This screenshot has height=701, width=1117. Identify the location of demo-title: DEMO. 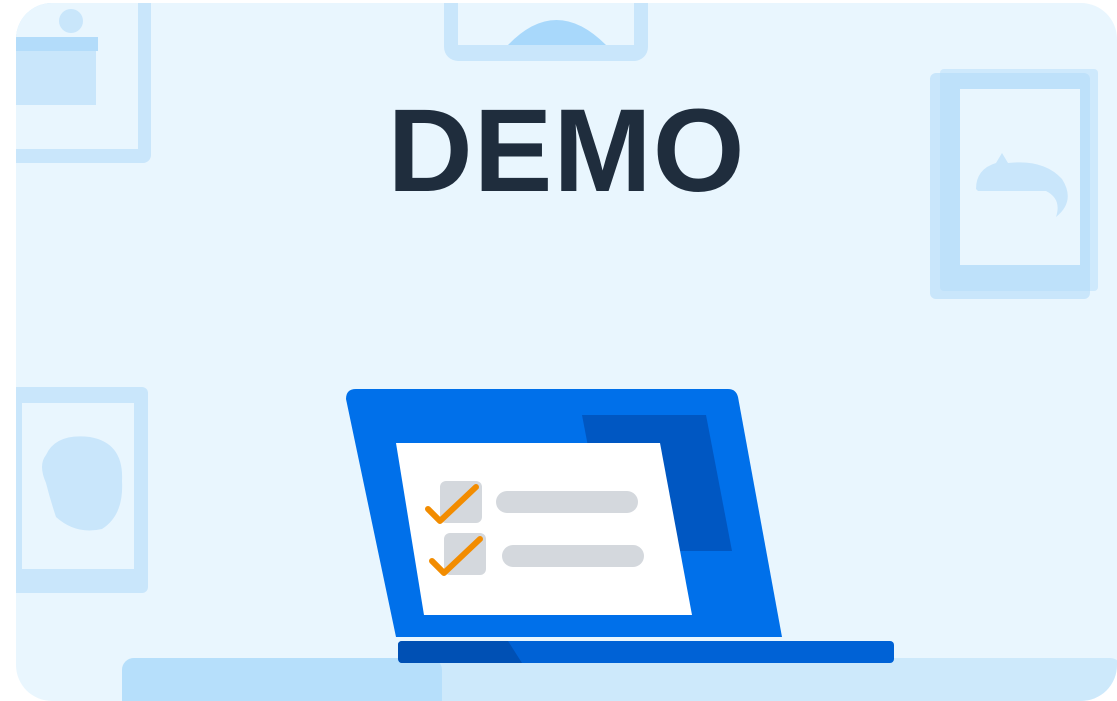
(566, 151).